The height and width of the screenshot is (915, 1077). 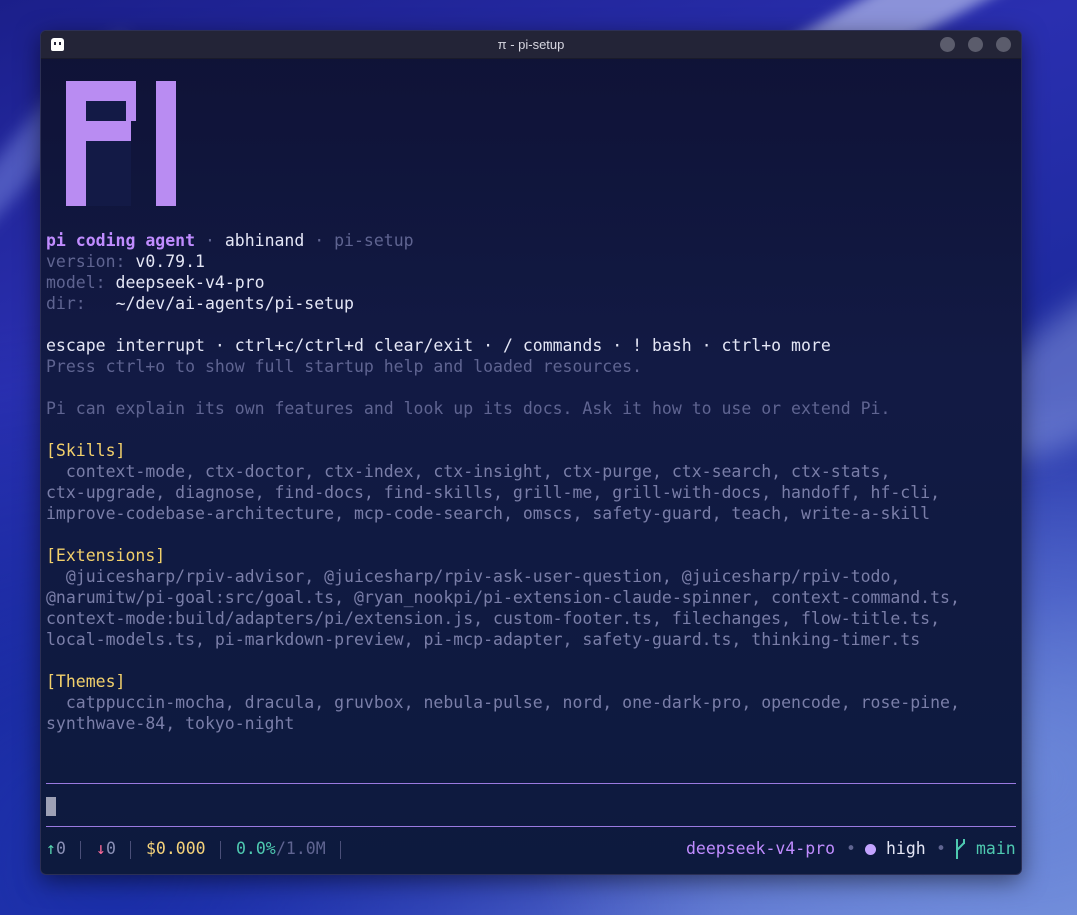 What do you see at coordinates (256, 848) in the screenshot?
I see `context-usage: 0.0%` at bounding box center [256, 848].